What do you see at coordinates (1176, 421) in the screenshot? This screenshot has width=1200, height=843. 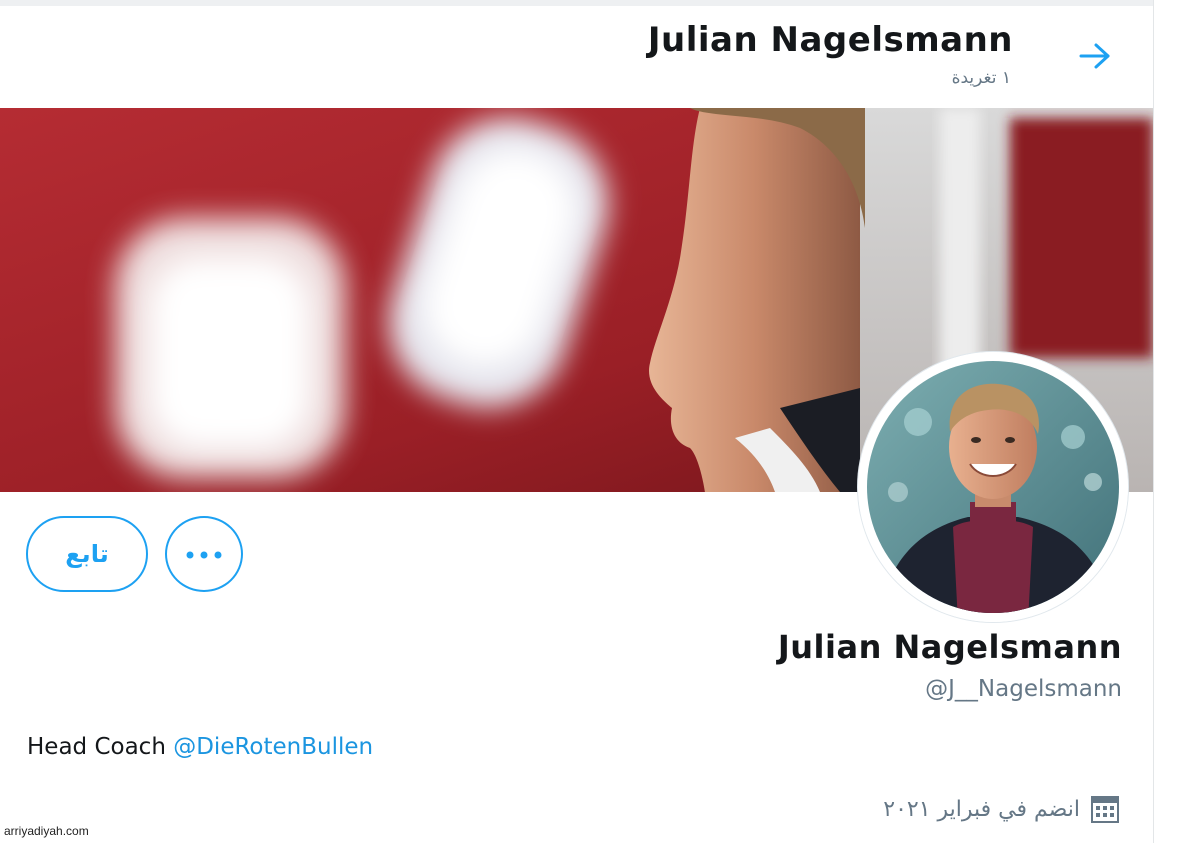 I see `right-gutter` at bounding box center [1176, 421].